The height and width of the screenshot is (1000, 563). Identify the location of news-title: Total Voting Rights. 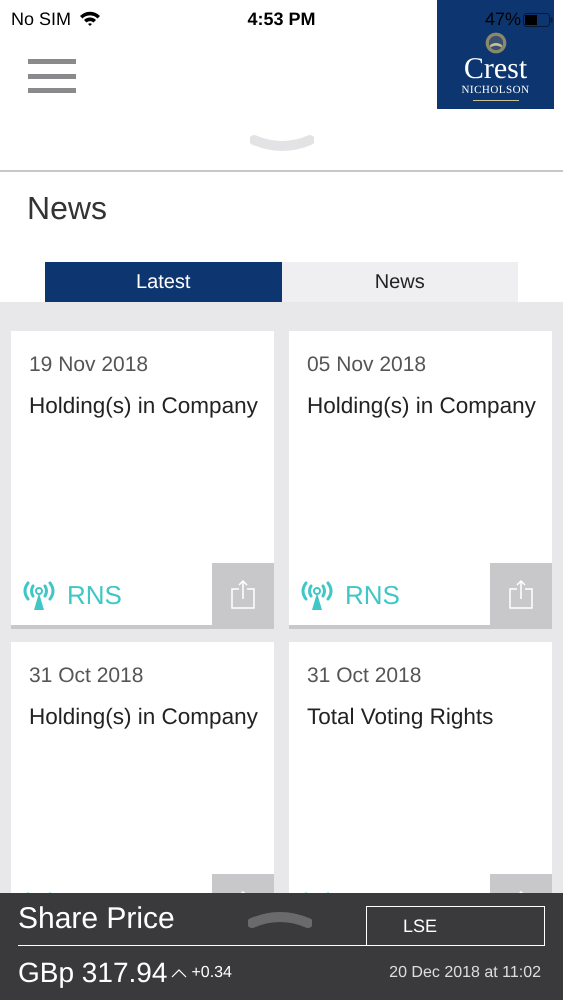
(400, 717).